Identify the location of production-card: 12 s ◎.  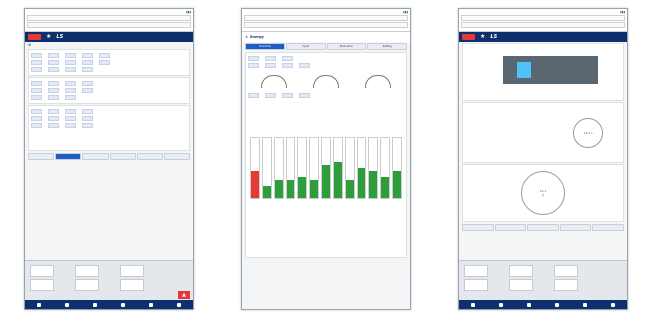
(543, 193).